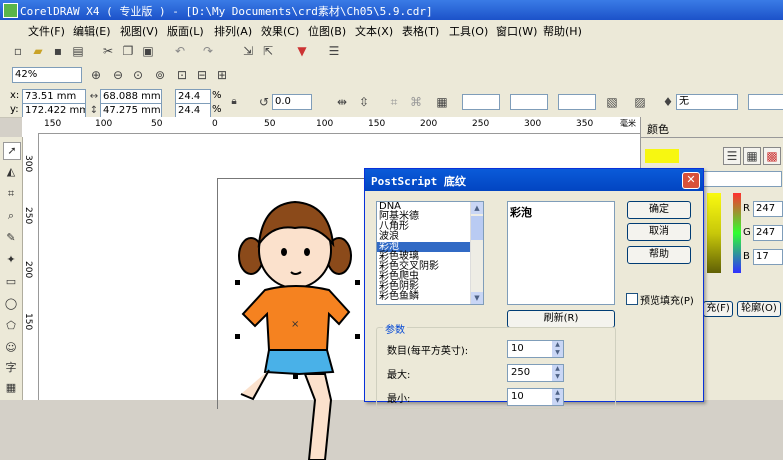 Image resolution: width=783 pixels, height=460 pixels. What do you see at coordinates (202, 75) in the screenshot?
I see `zoom-page-width-icon: ⊟` at bounding box center [202, 75].